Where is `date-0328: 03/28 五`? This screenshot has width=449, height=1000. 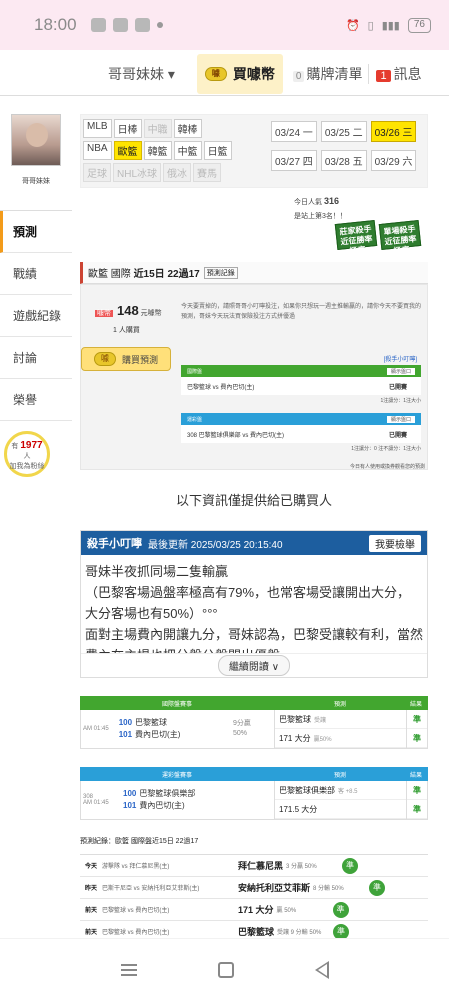 date-0328: 03/28 五 is located at coordinates (343, 160).